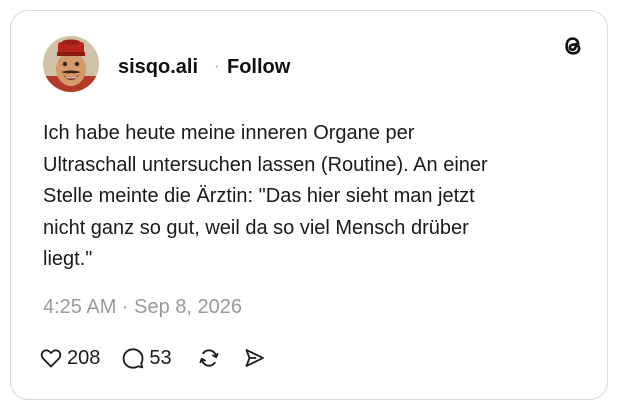 This screenshot has width=620, height=412. Describe the element at coordinates (142, 307) in the screenshot. I see `post-timestamp: 4:25 AM · Sep 8, 2026` at that location.